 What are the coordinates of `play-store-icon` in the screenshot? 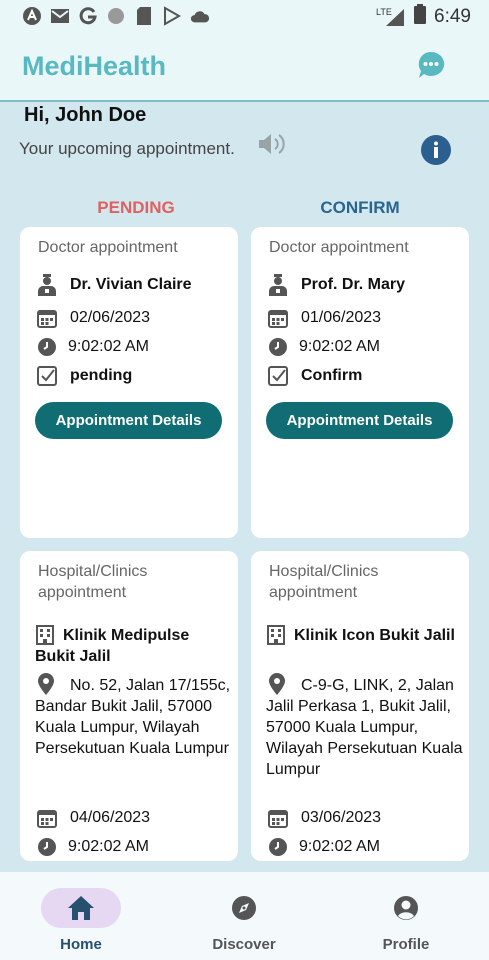 It's located at (172, 16).